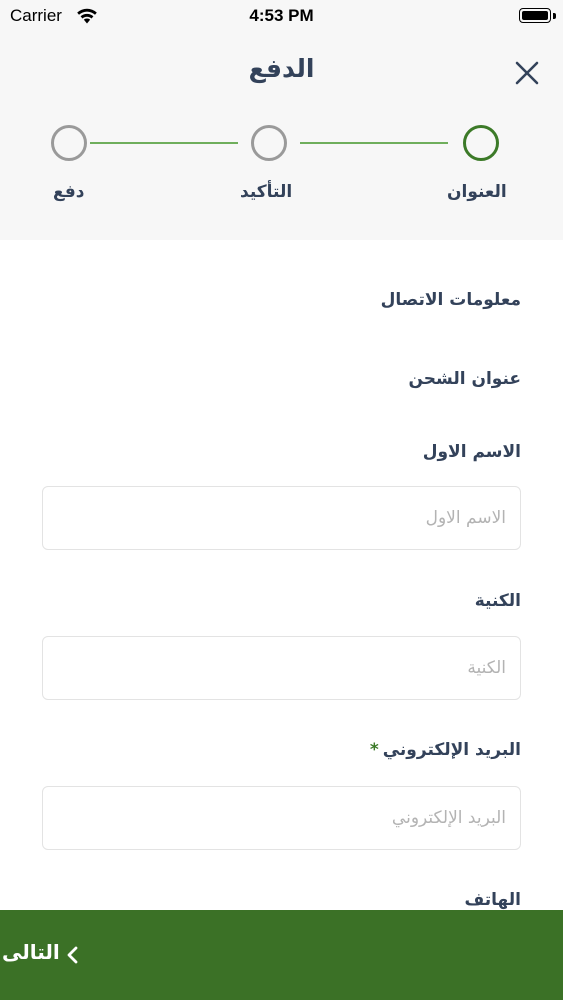 This screenshot has width=563, height=1000. What do you see at coordinates (492, 900) in the screenshot?
I see `phone-label: الهاتف` at bounding box center [492, 900].